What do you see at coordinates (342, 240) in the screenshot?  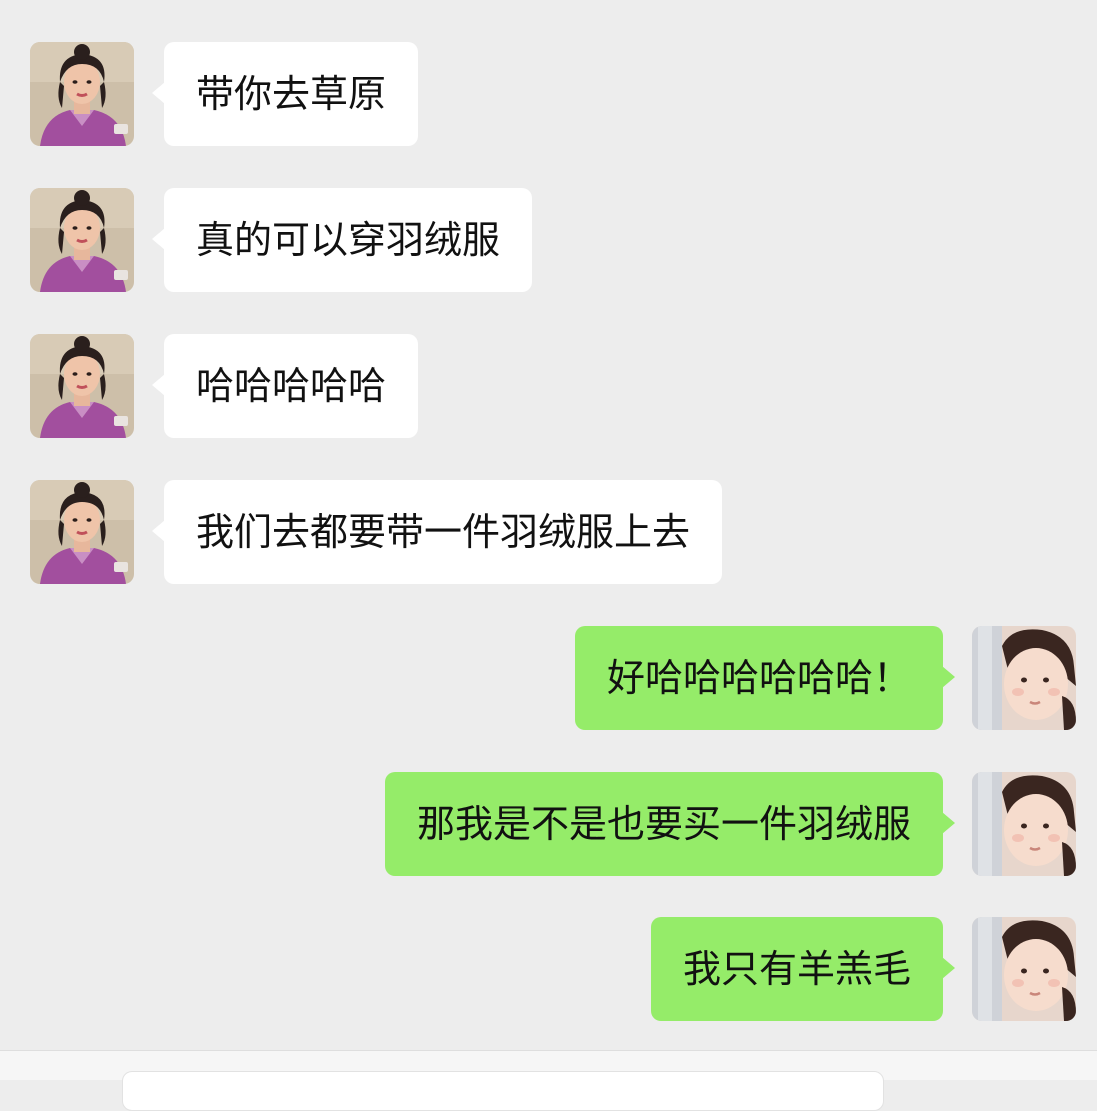 I see `message-bubble: 真的可以穿羽绒服` at bounding box center [342, 240].